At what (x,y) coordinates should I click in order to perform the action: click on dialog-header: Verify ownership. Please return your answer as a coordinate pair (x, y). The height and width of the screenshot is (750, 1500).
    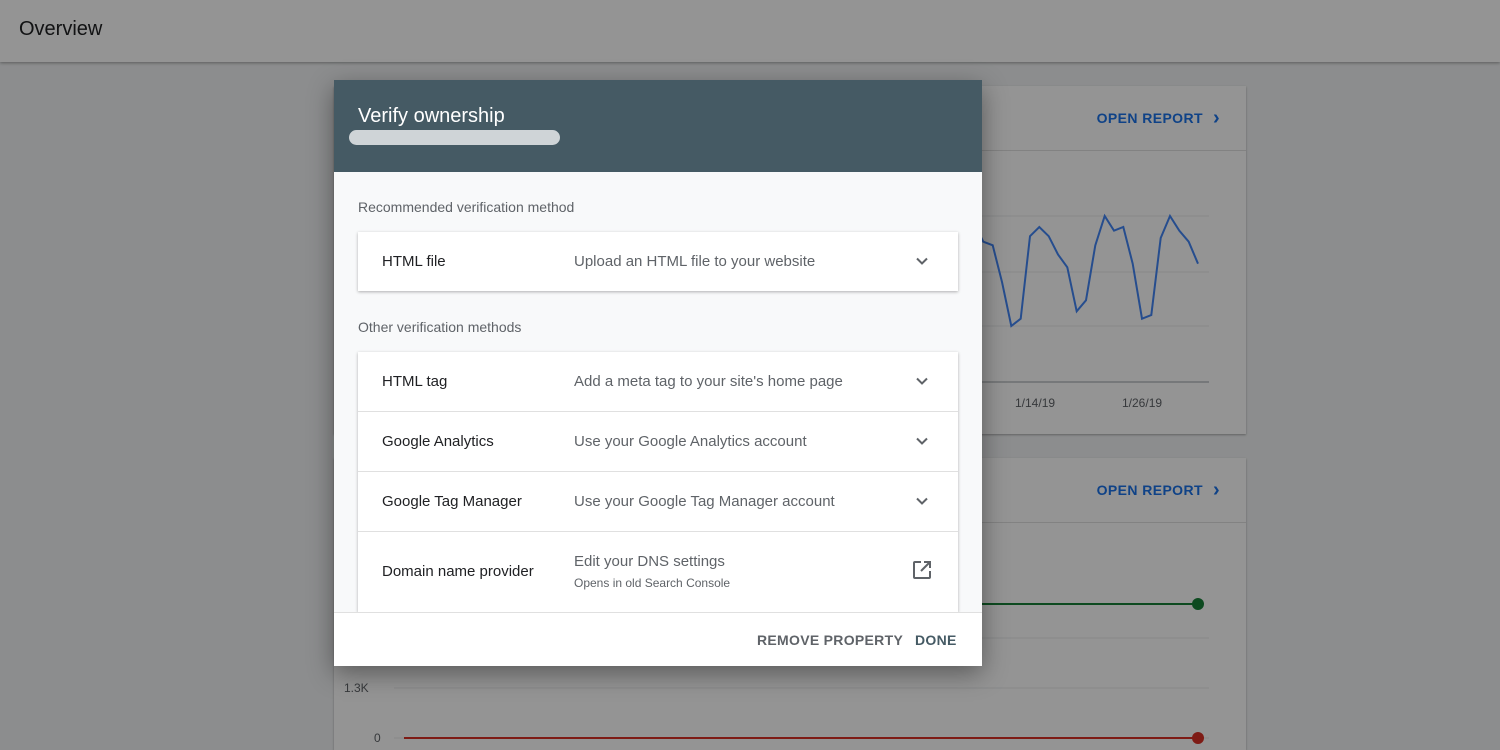
    Looking at the image, I should click on (658, 126).